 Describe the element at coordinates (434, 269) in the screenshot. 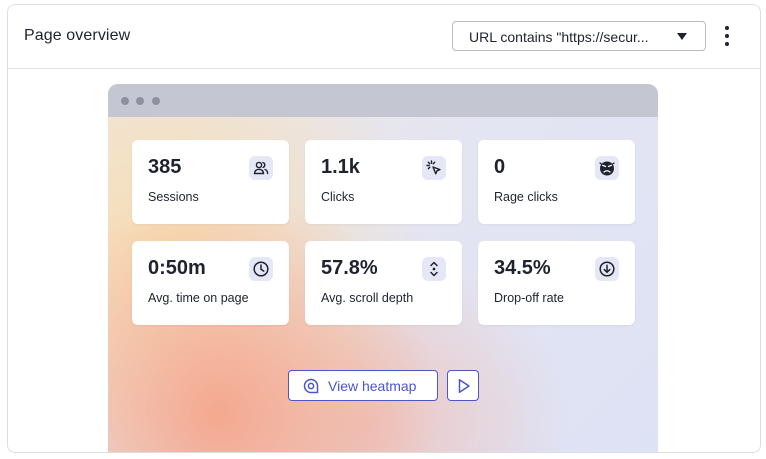

I see `scroll-arrows-icon` at that location.